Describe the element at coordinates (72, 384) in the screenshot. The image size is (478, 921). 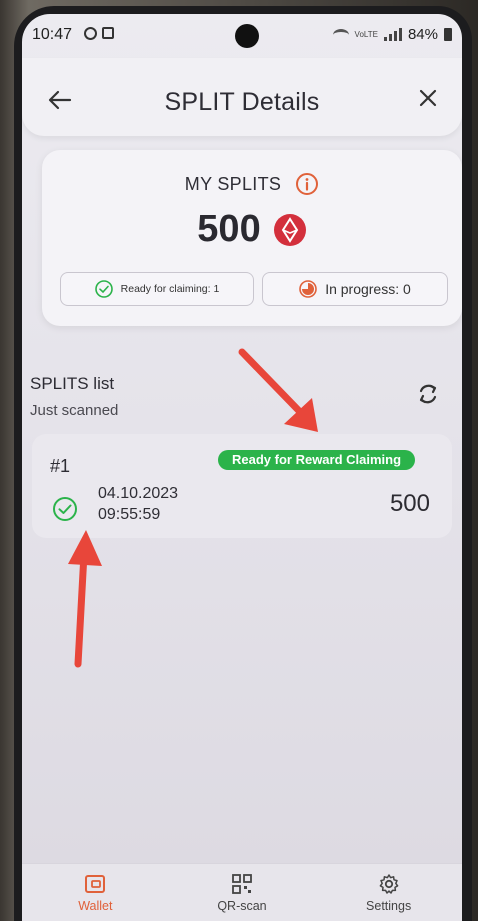
I see `splits-list-title: SPLITS list` at that location.